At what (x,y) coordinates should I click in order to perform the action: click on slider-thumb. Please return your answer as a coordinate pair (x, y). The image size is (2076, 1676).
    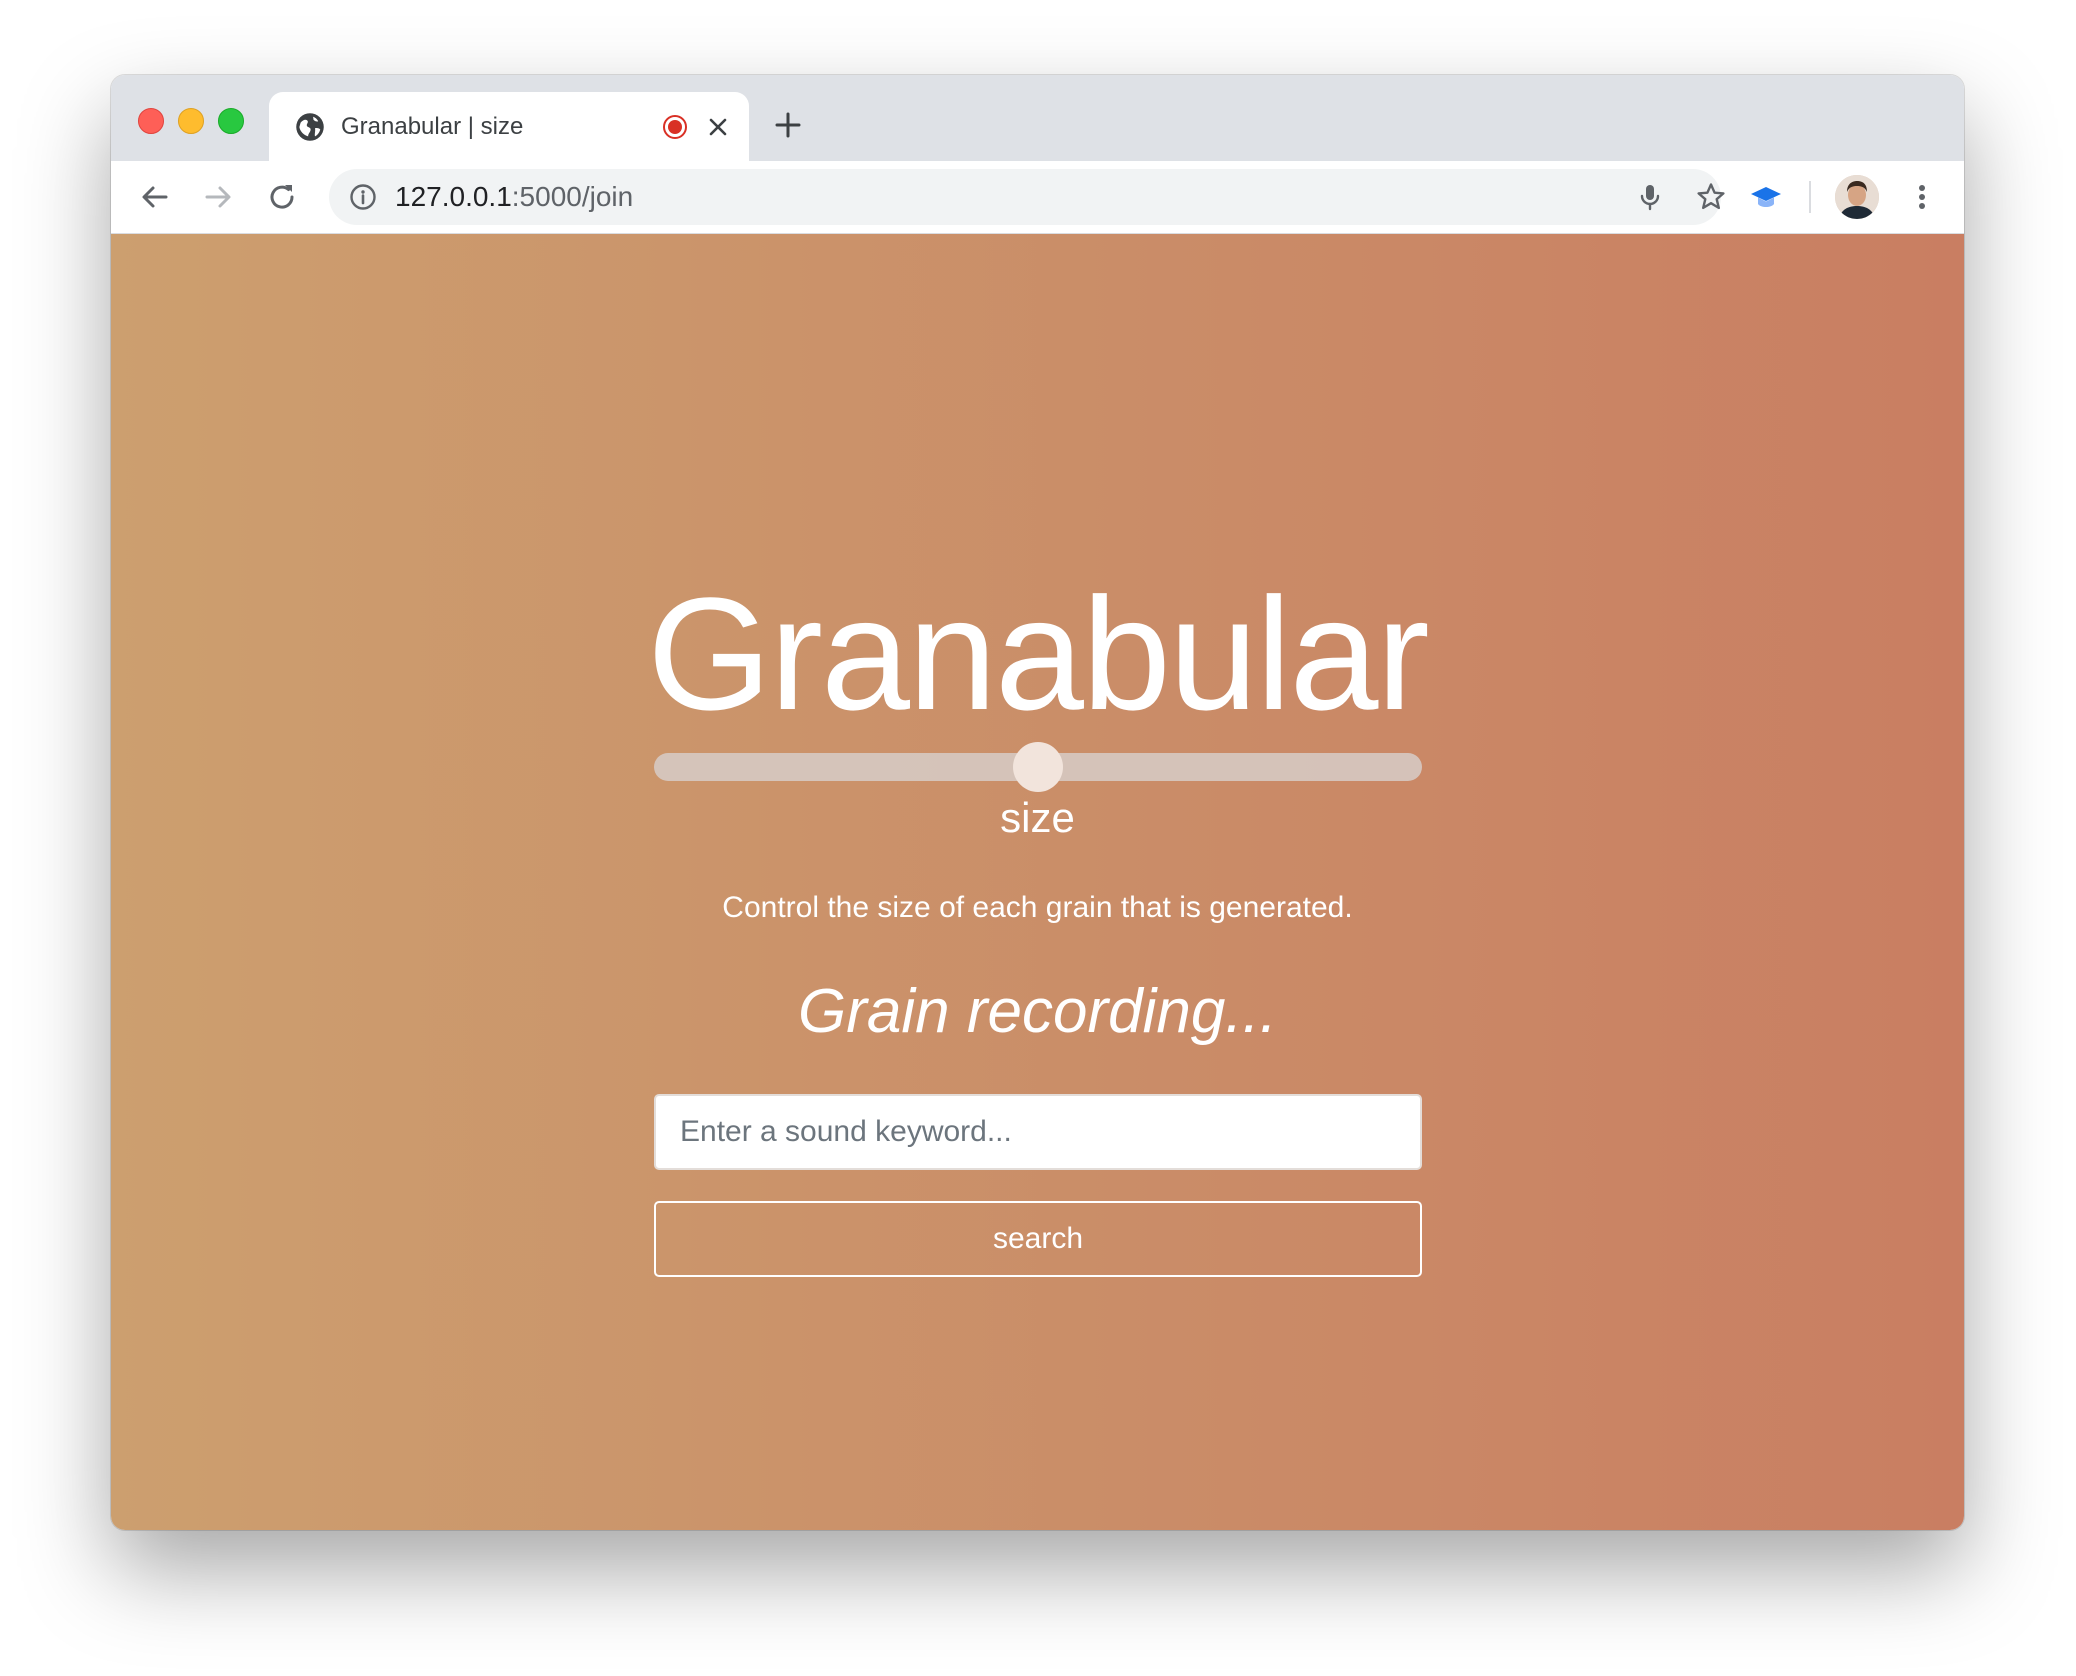
    Looking at the image, I should click on (1038, 767).